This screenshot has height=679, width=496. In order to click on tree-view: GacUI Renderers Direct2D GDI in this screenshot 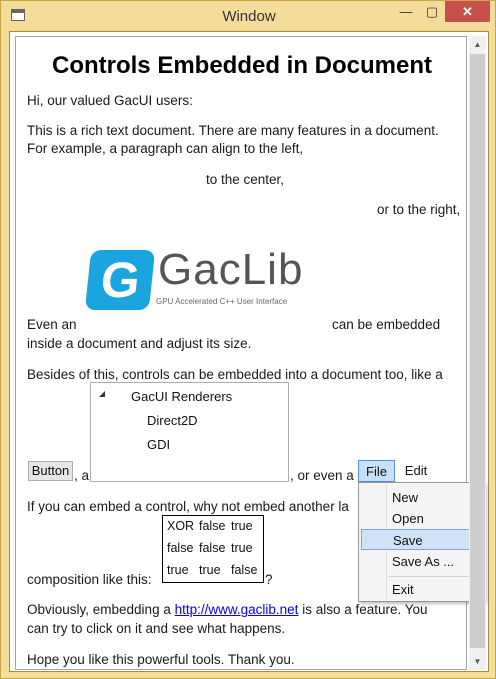, I will do `click(189, 432)`.